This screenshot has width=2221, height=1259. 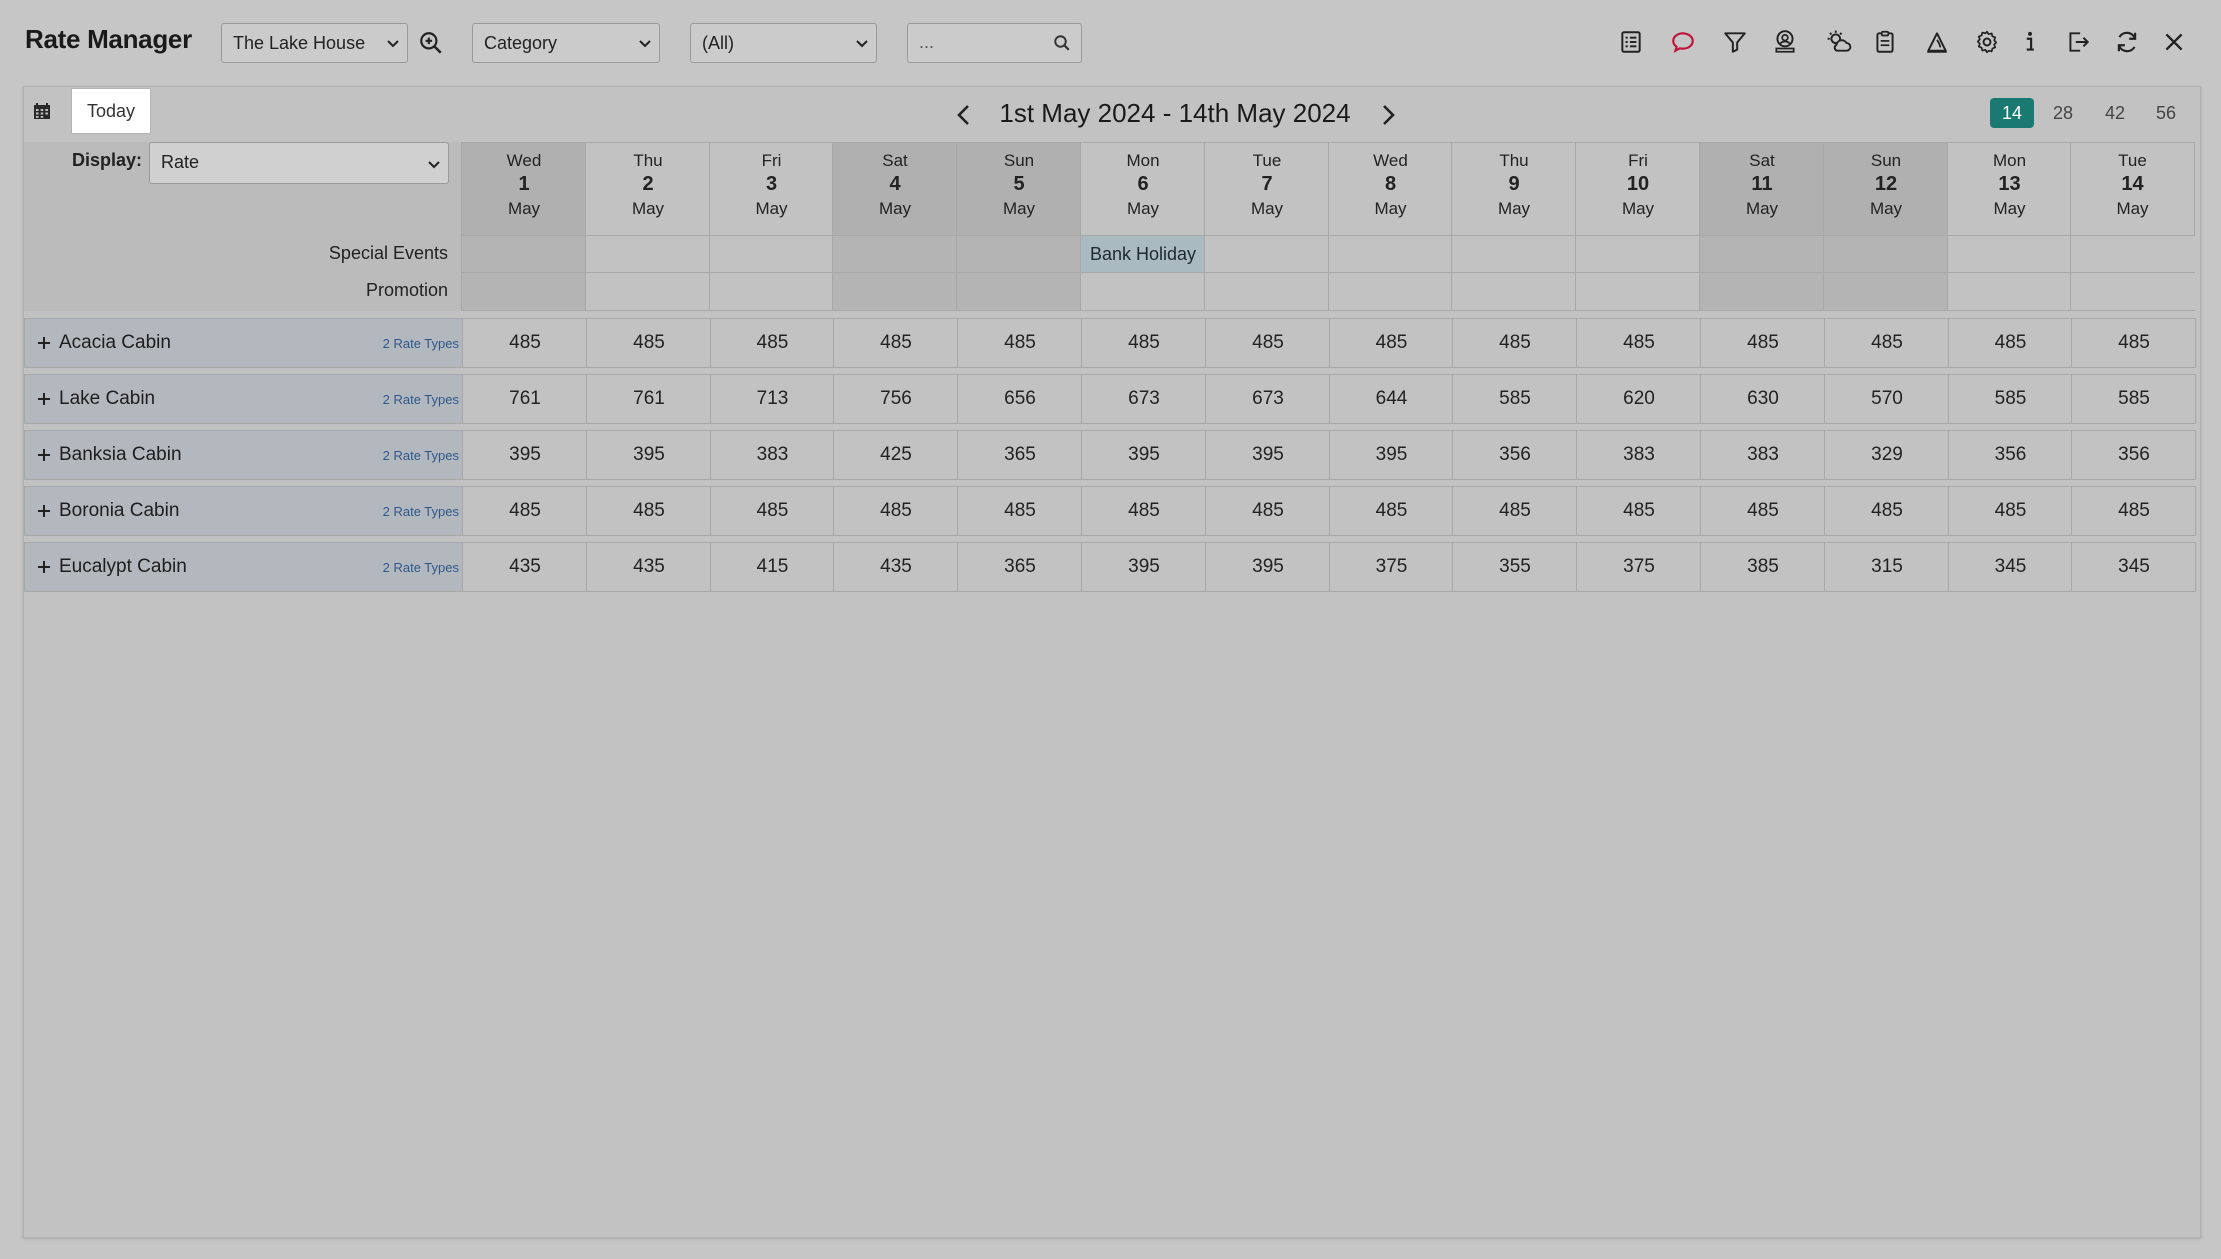 I want to click on rate-cell: 656, so click(x=1019, y=399).